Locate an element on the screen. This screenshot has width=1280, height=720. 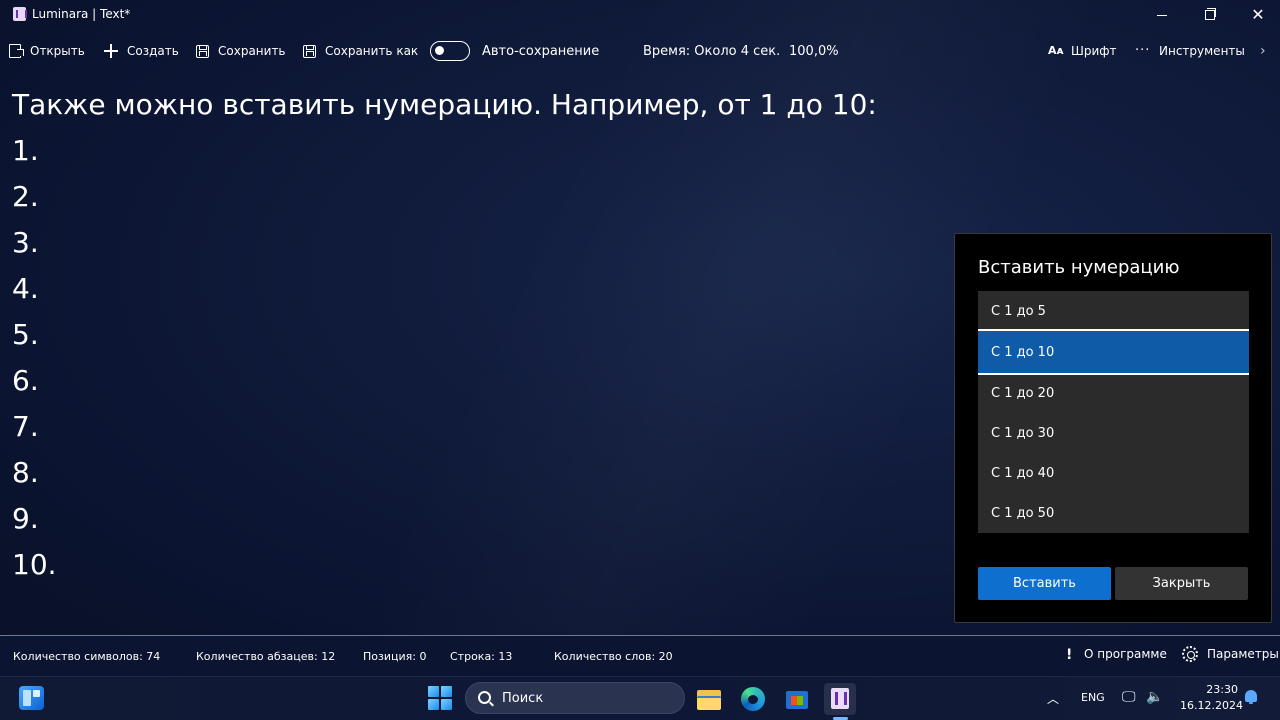
restore-icon is located at coordinates (1210, 14).